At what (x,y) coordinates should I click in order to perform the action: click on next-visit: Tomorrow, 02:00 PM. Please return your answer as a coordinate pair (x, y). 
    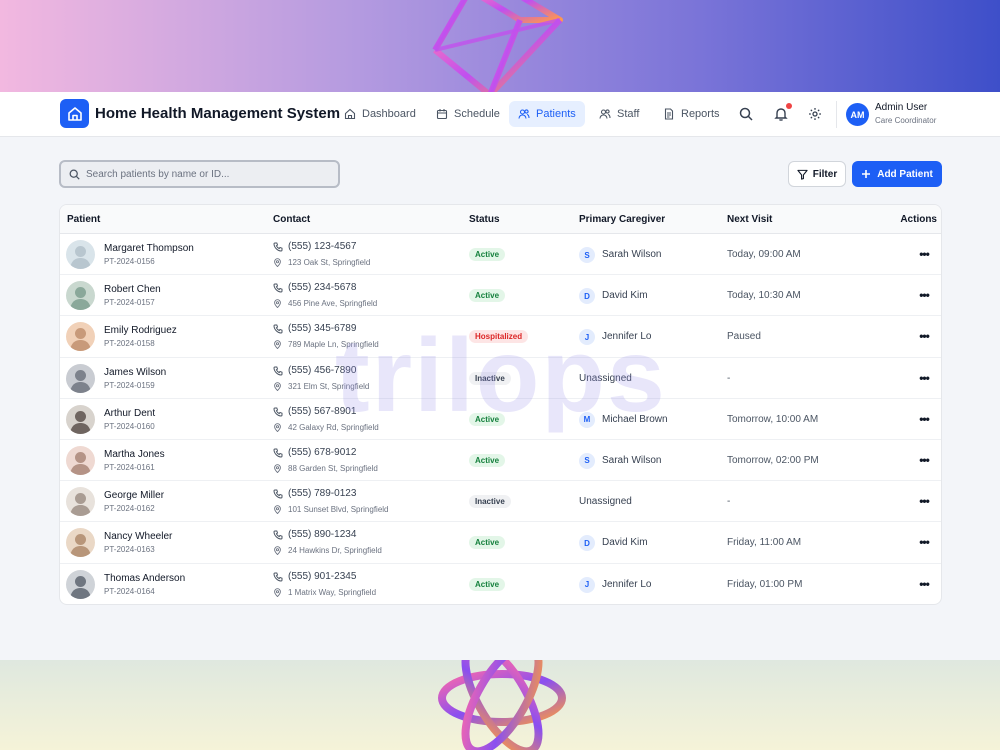
    Looking at the image, I should click on (773, 460).